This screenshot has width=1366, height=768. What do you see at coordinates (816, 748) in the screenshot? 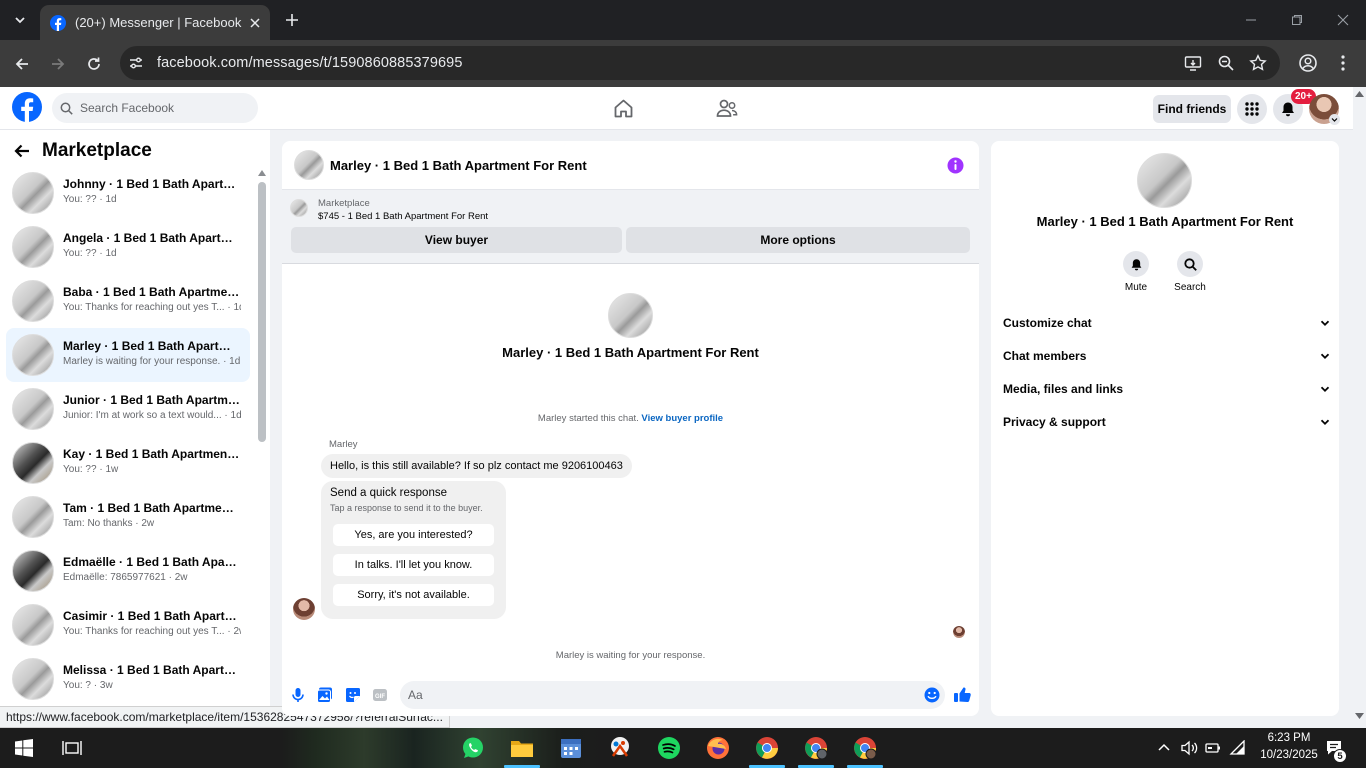
I see `chrome-profile-taskbar-icon` at bounding box center [816, 748].